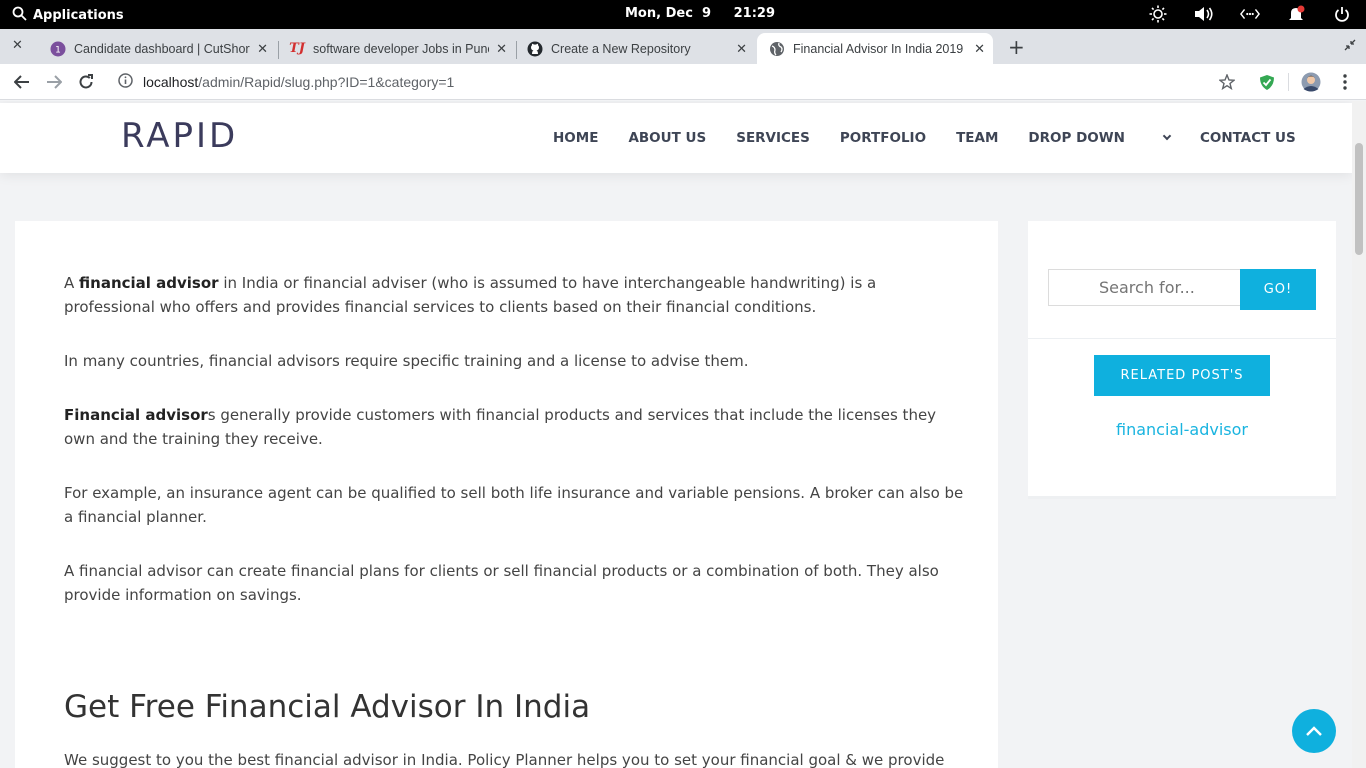 This screenshot has width=1366, height=768. Describe the element at coordinates (1342, 14) in the screenshot. I see `power-icon` at that location.